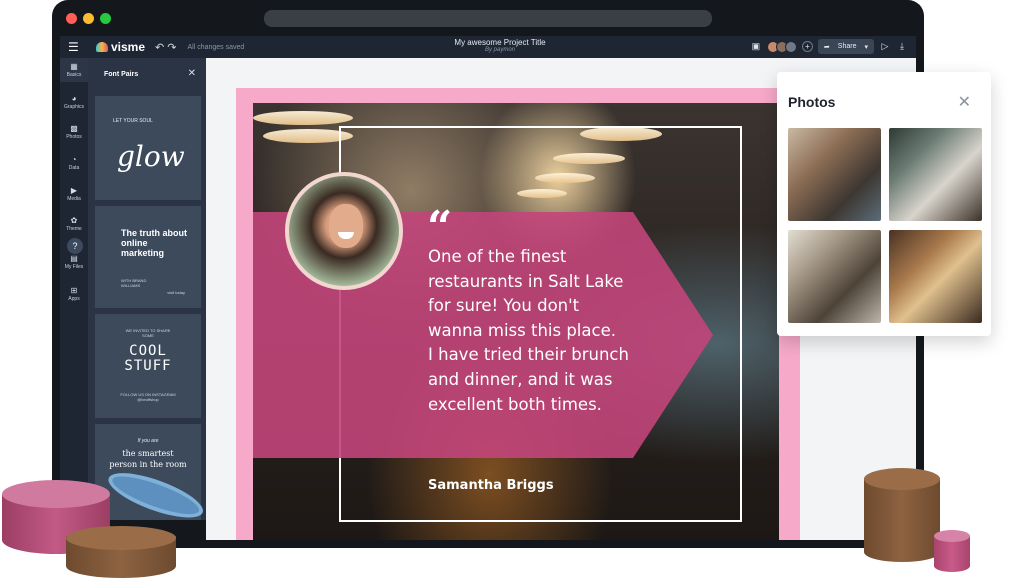  What do you see at coordinates (488, 18) in the screenshot?
I see `address-bar` at bounding box center [488, 18].